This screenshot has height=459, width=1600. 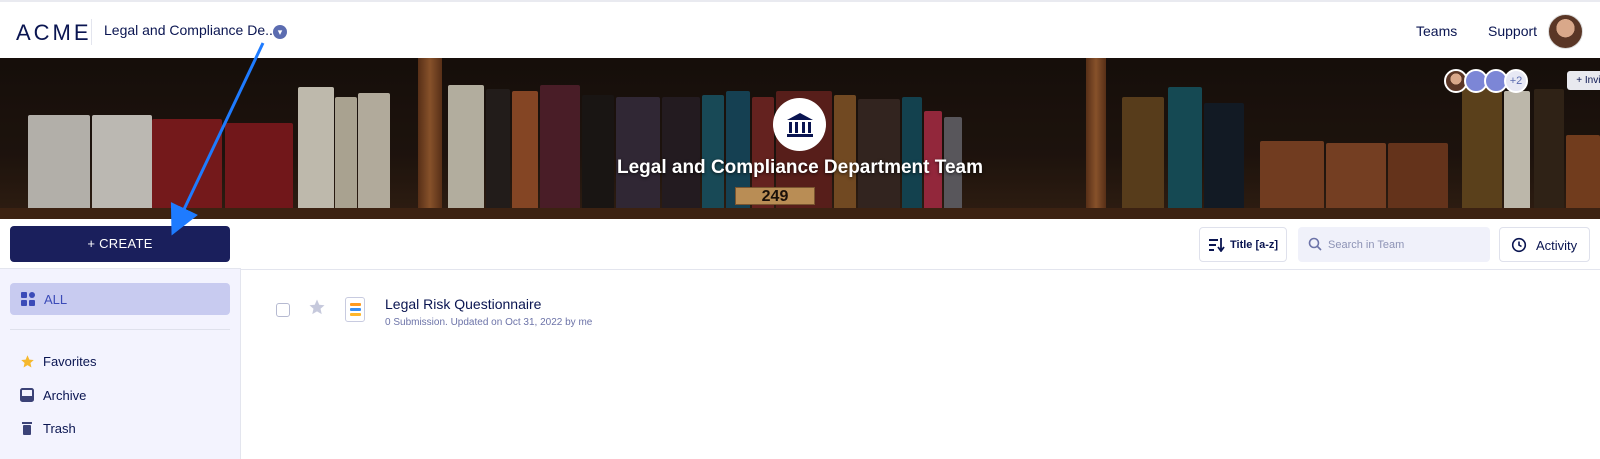 I want to click on search-box, so click(x=1394, y=244).